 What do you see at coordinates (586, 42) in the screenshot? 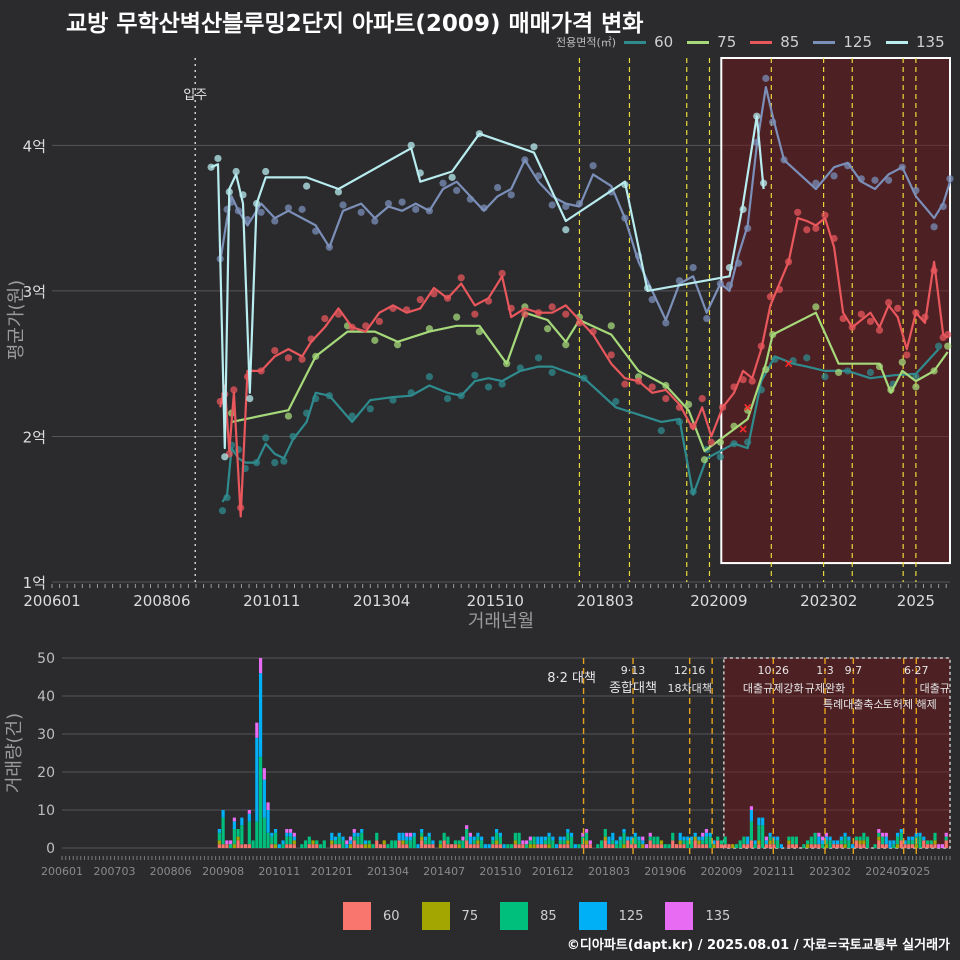
I see `legend-title: 전용면적(㎡)` at bounding box center [586, 42].